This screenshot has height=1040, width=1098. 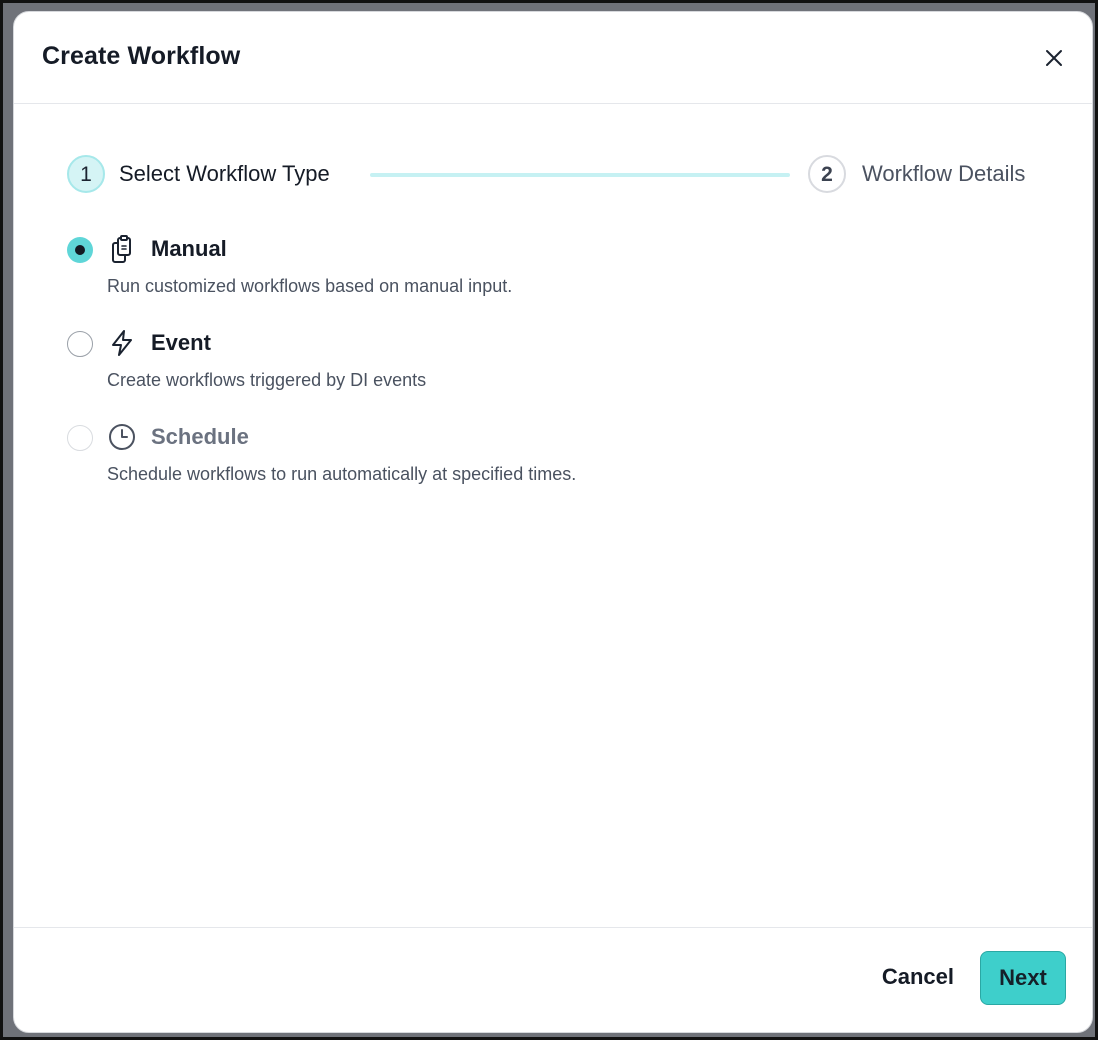 What do you see at coordinates (122, 437) in the screenshot?
I see `clock-icon` at bounding box center [122, 437].